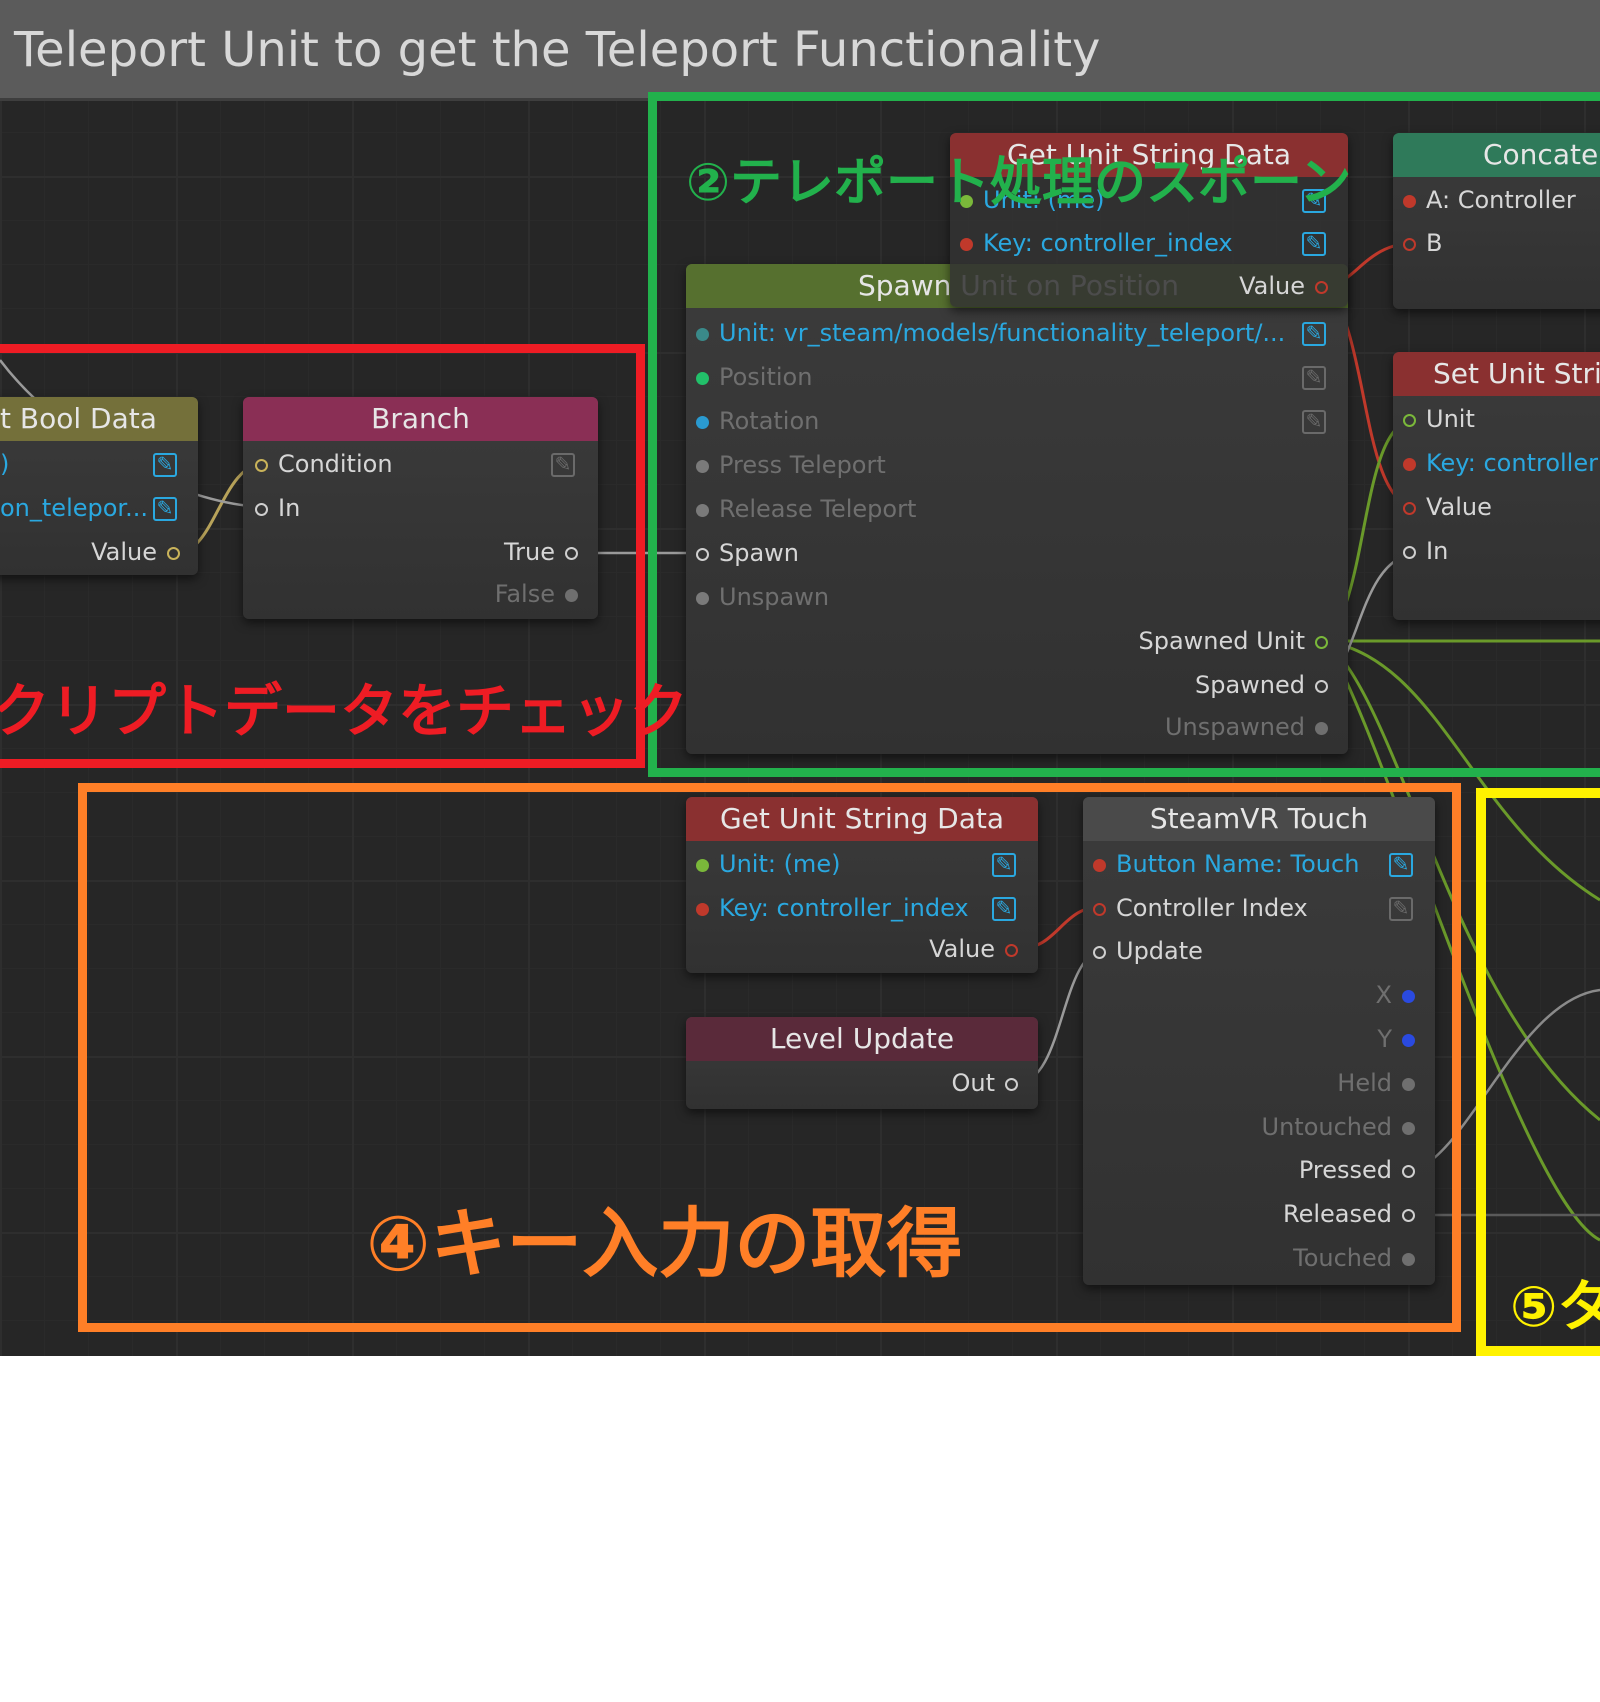 This screenshot has height=1702, width=1600. I want to click on yellow-annotation-label: ⑤タ, so click(1555, 1307).